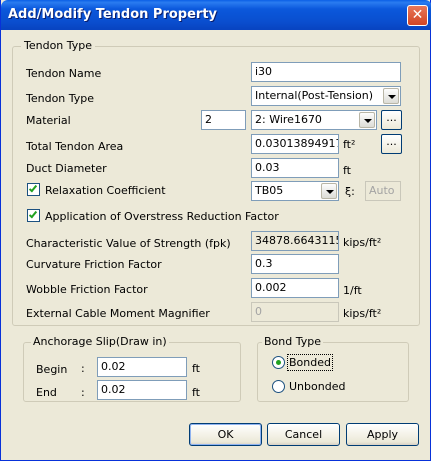  I want to click on tendon-name-label: Tendon Name, so click(64, 73).